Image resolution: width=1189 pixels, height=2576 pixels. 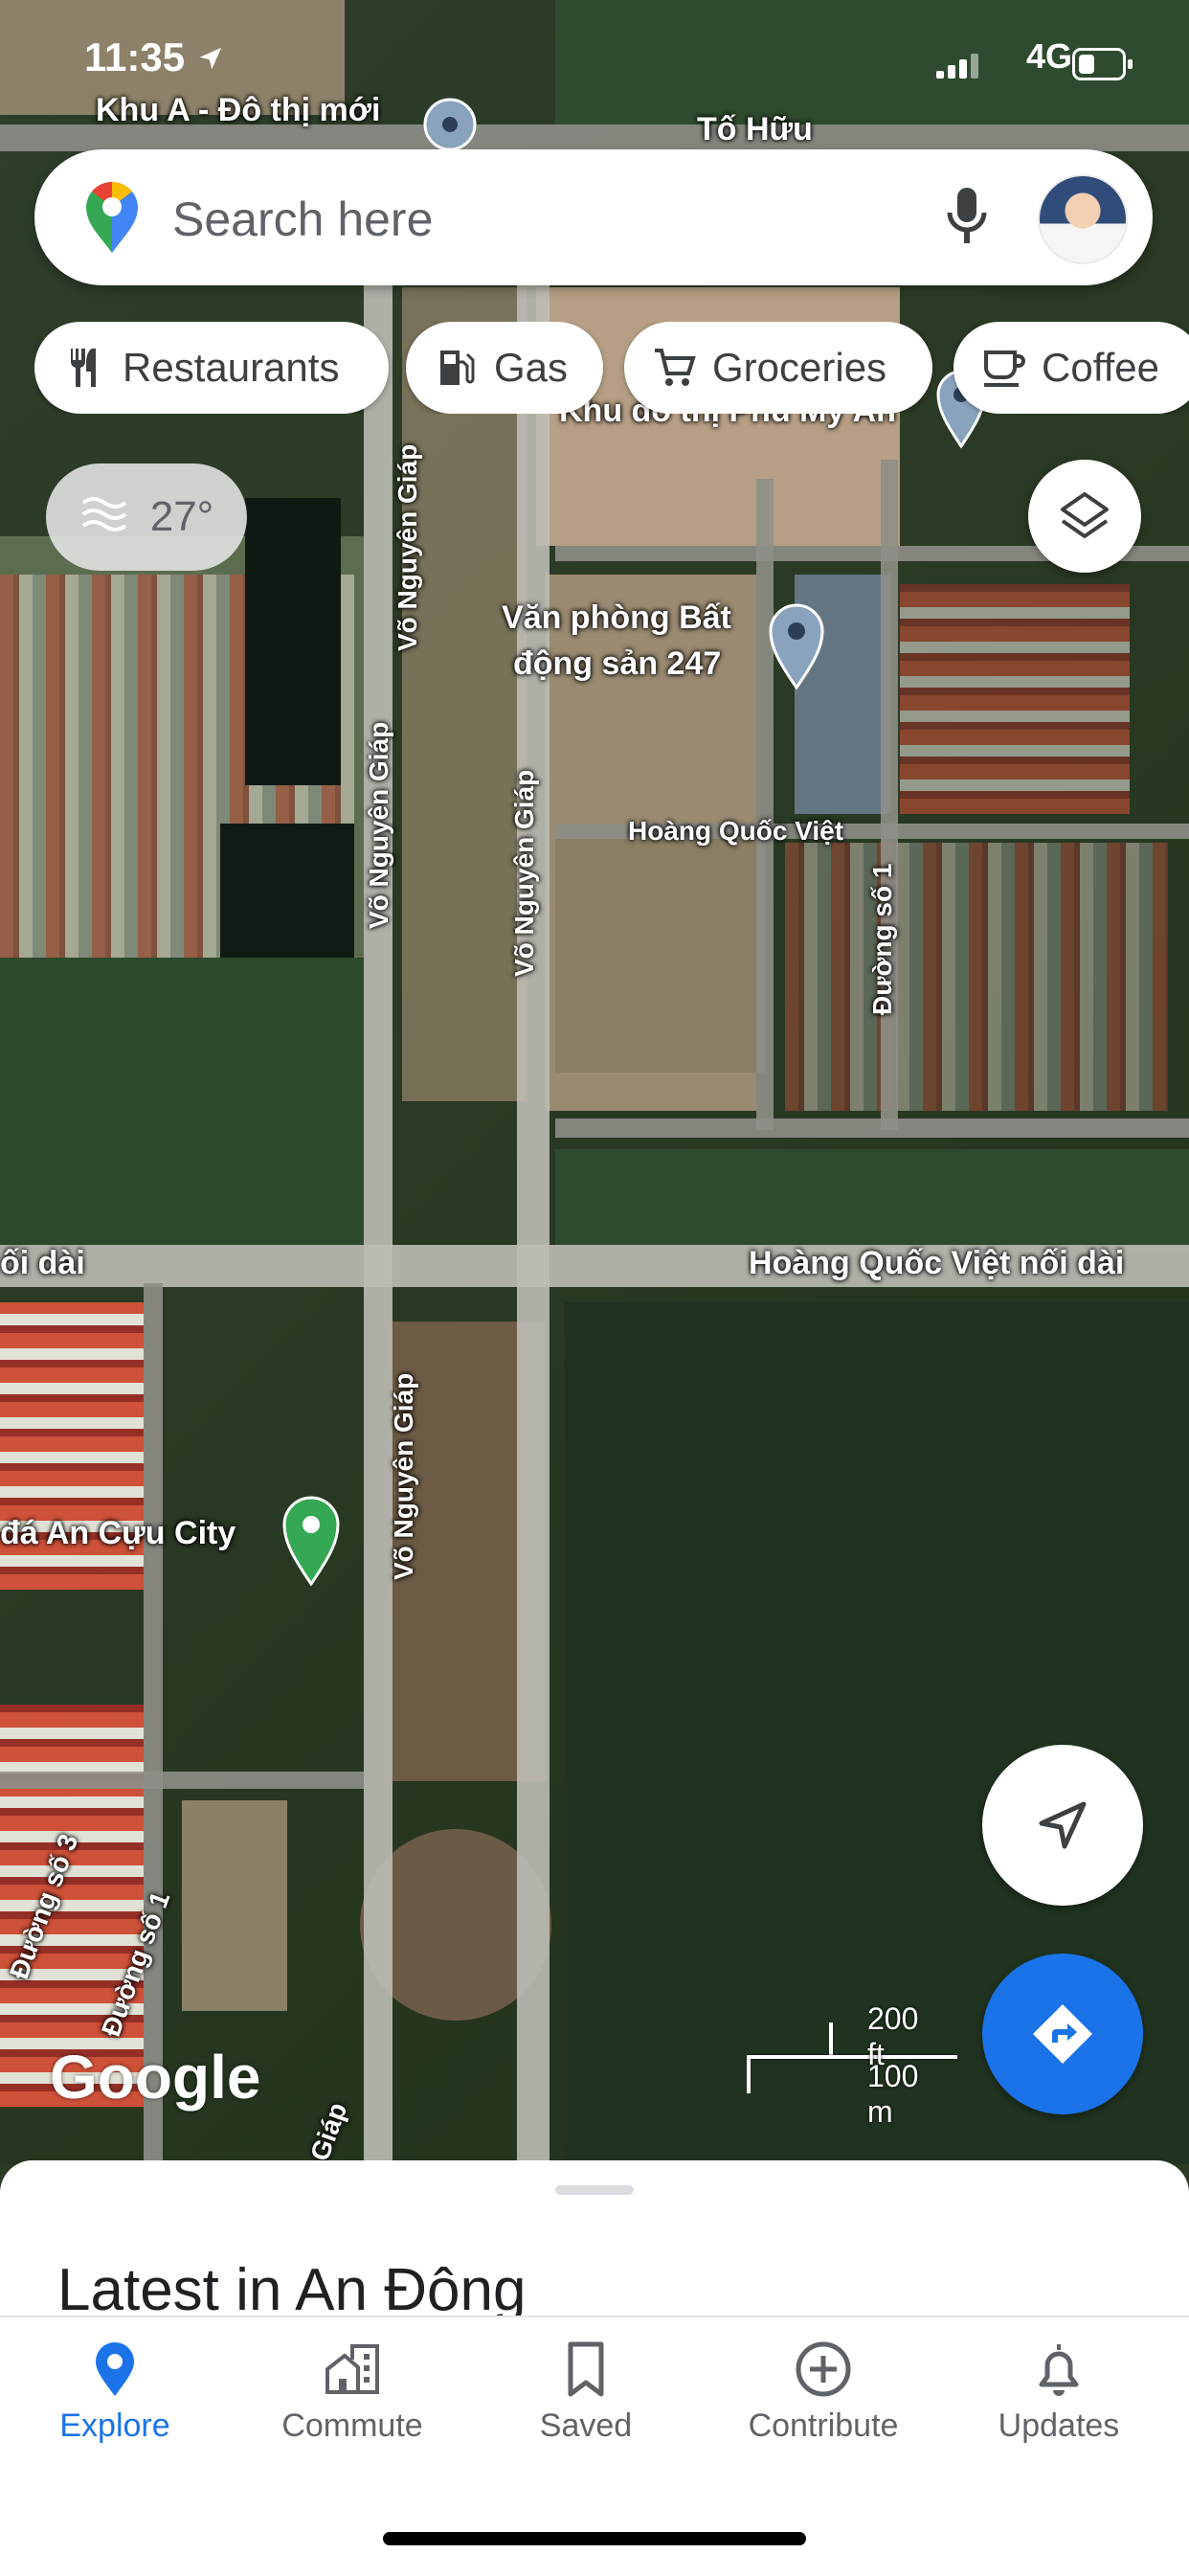 I want to click on microphone-icon, so click(x=967, y=217).